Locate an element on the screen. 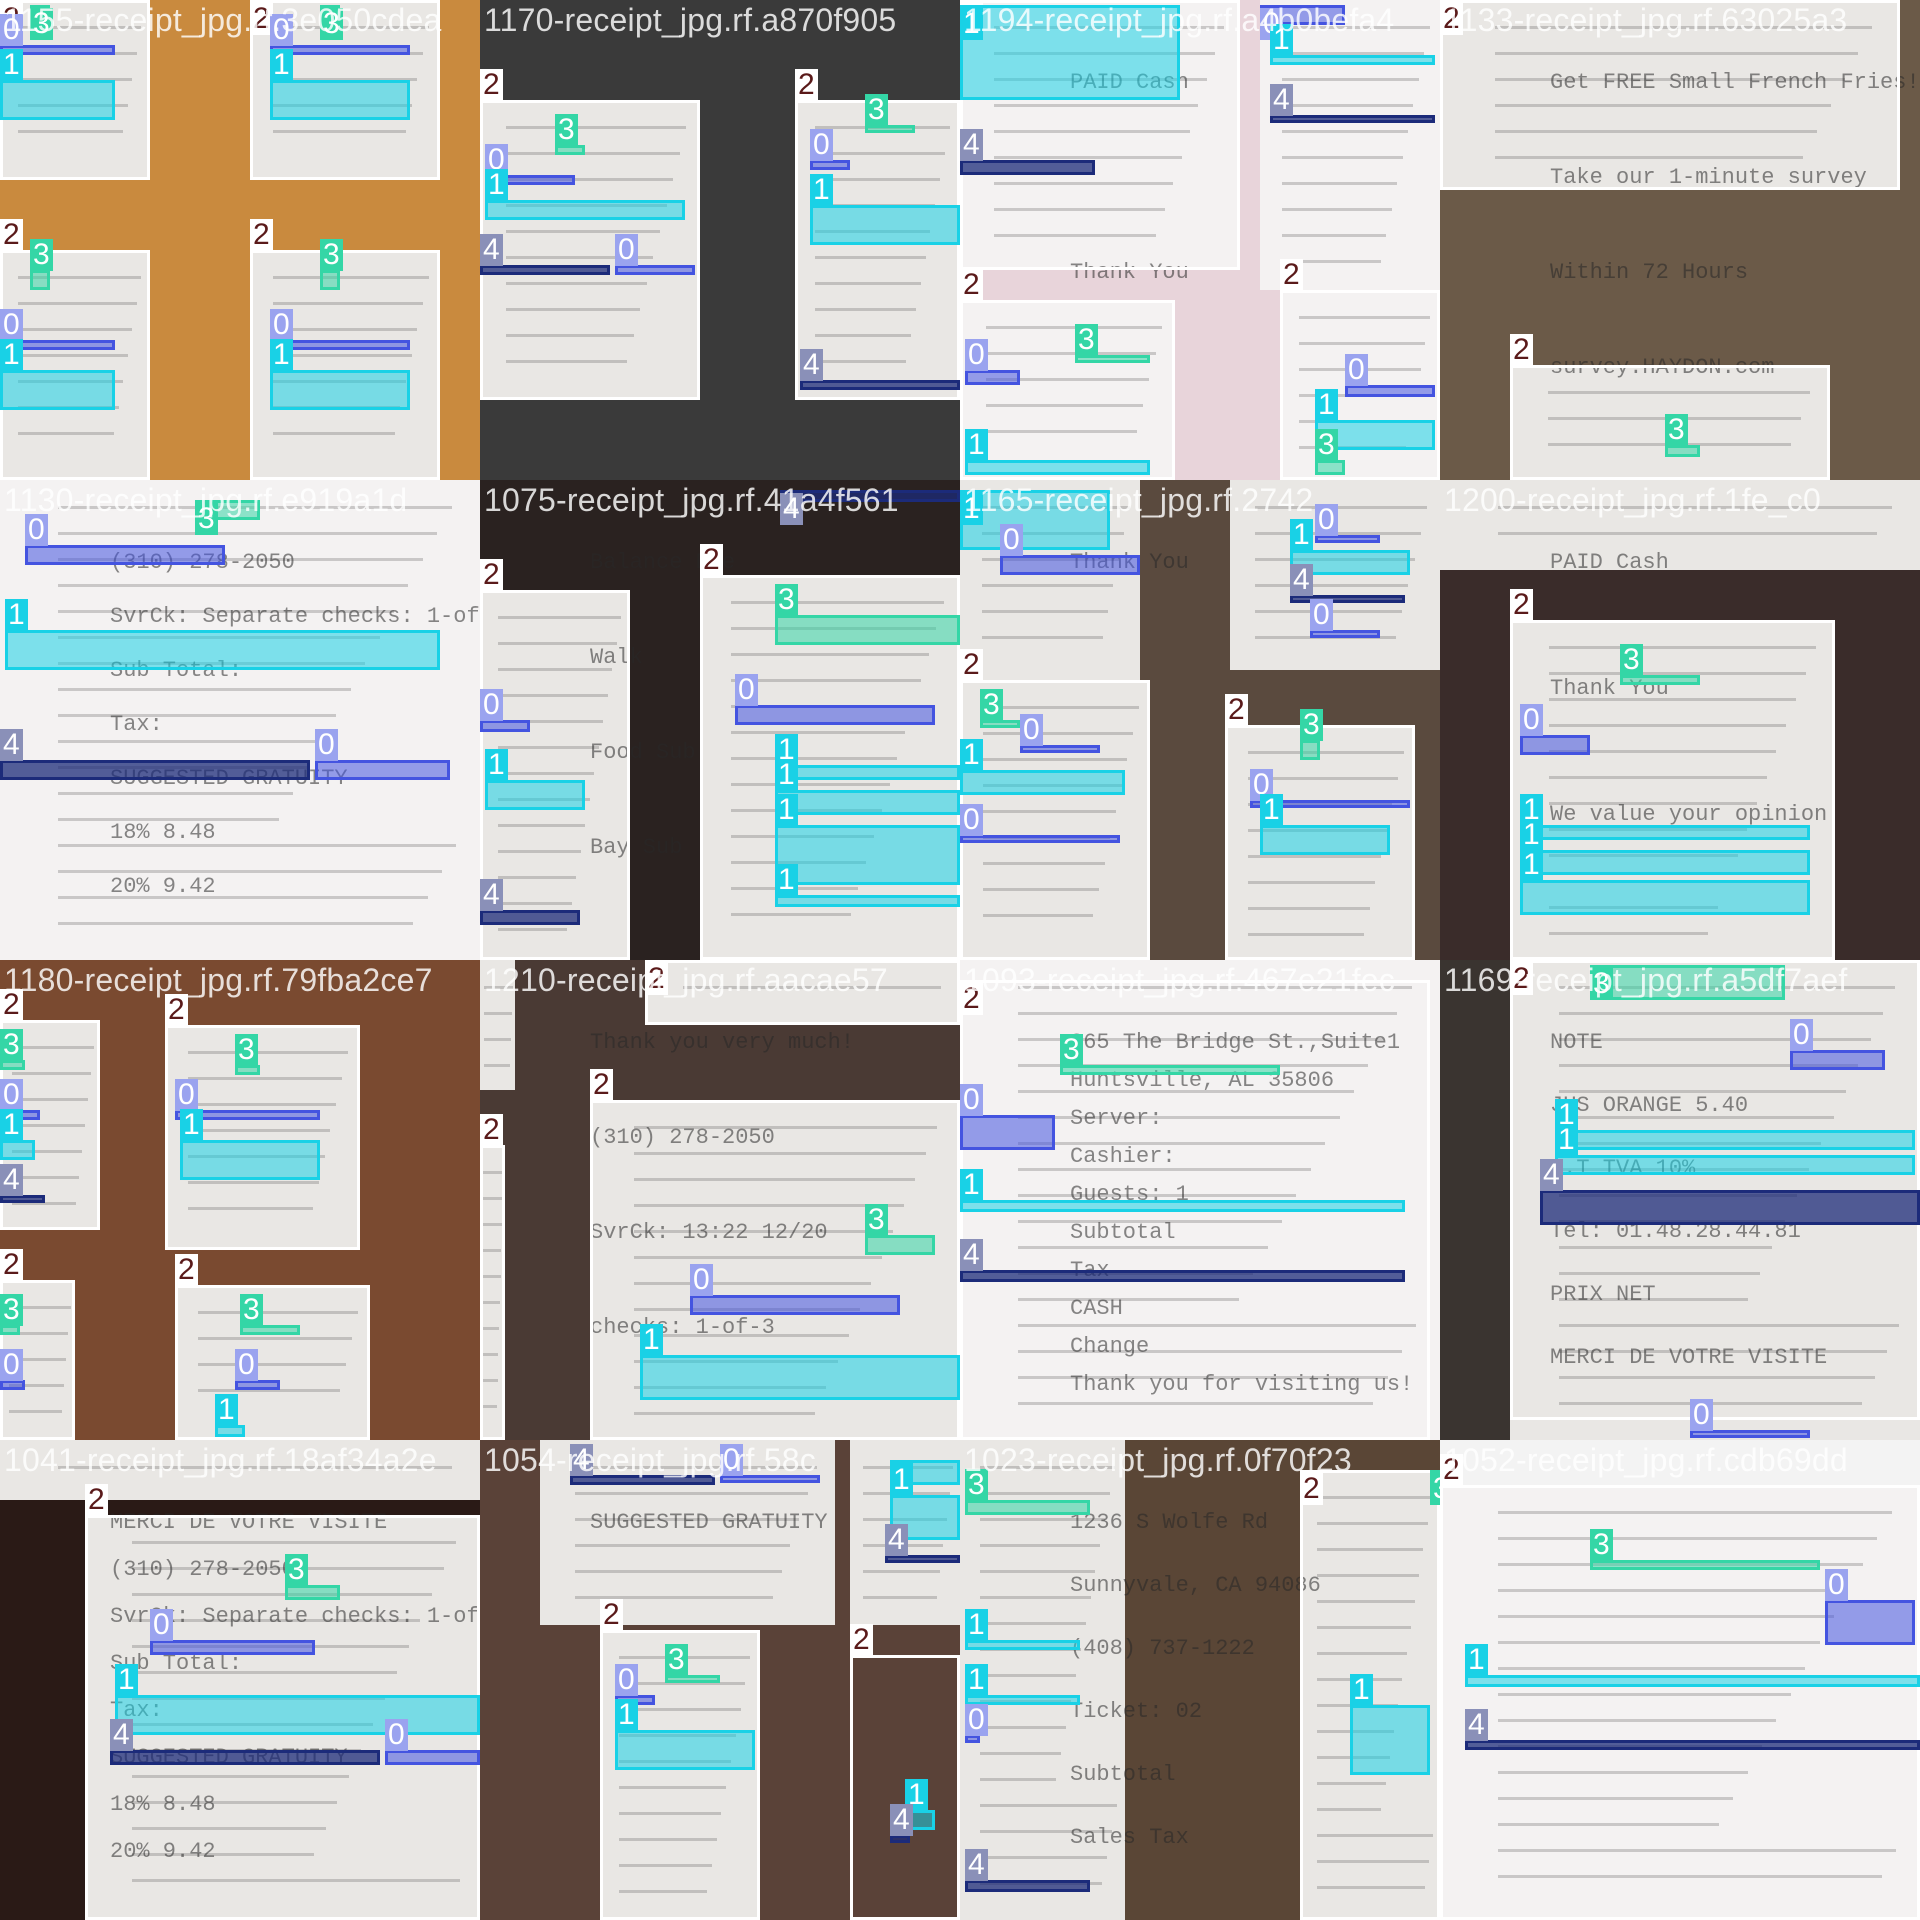 Image resolution: width=1920 pixels, height=1920 pixels. tile-filename: 1052-receipt_jpg.rf.cdb69dd is located at coordinates (1646, 1460).